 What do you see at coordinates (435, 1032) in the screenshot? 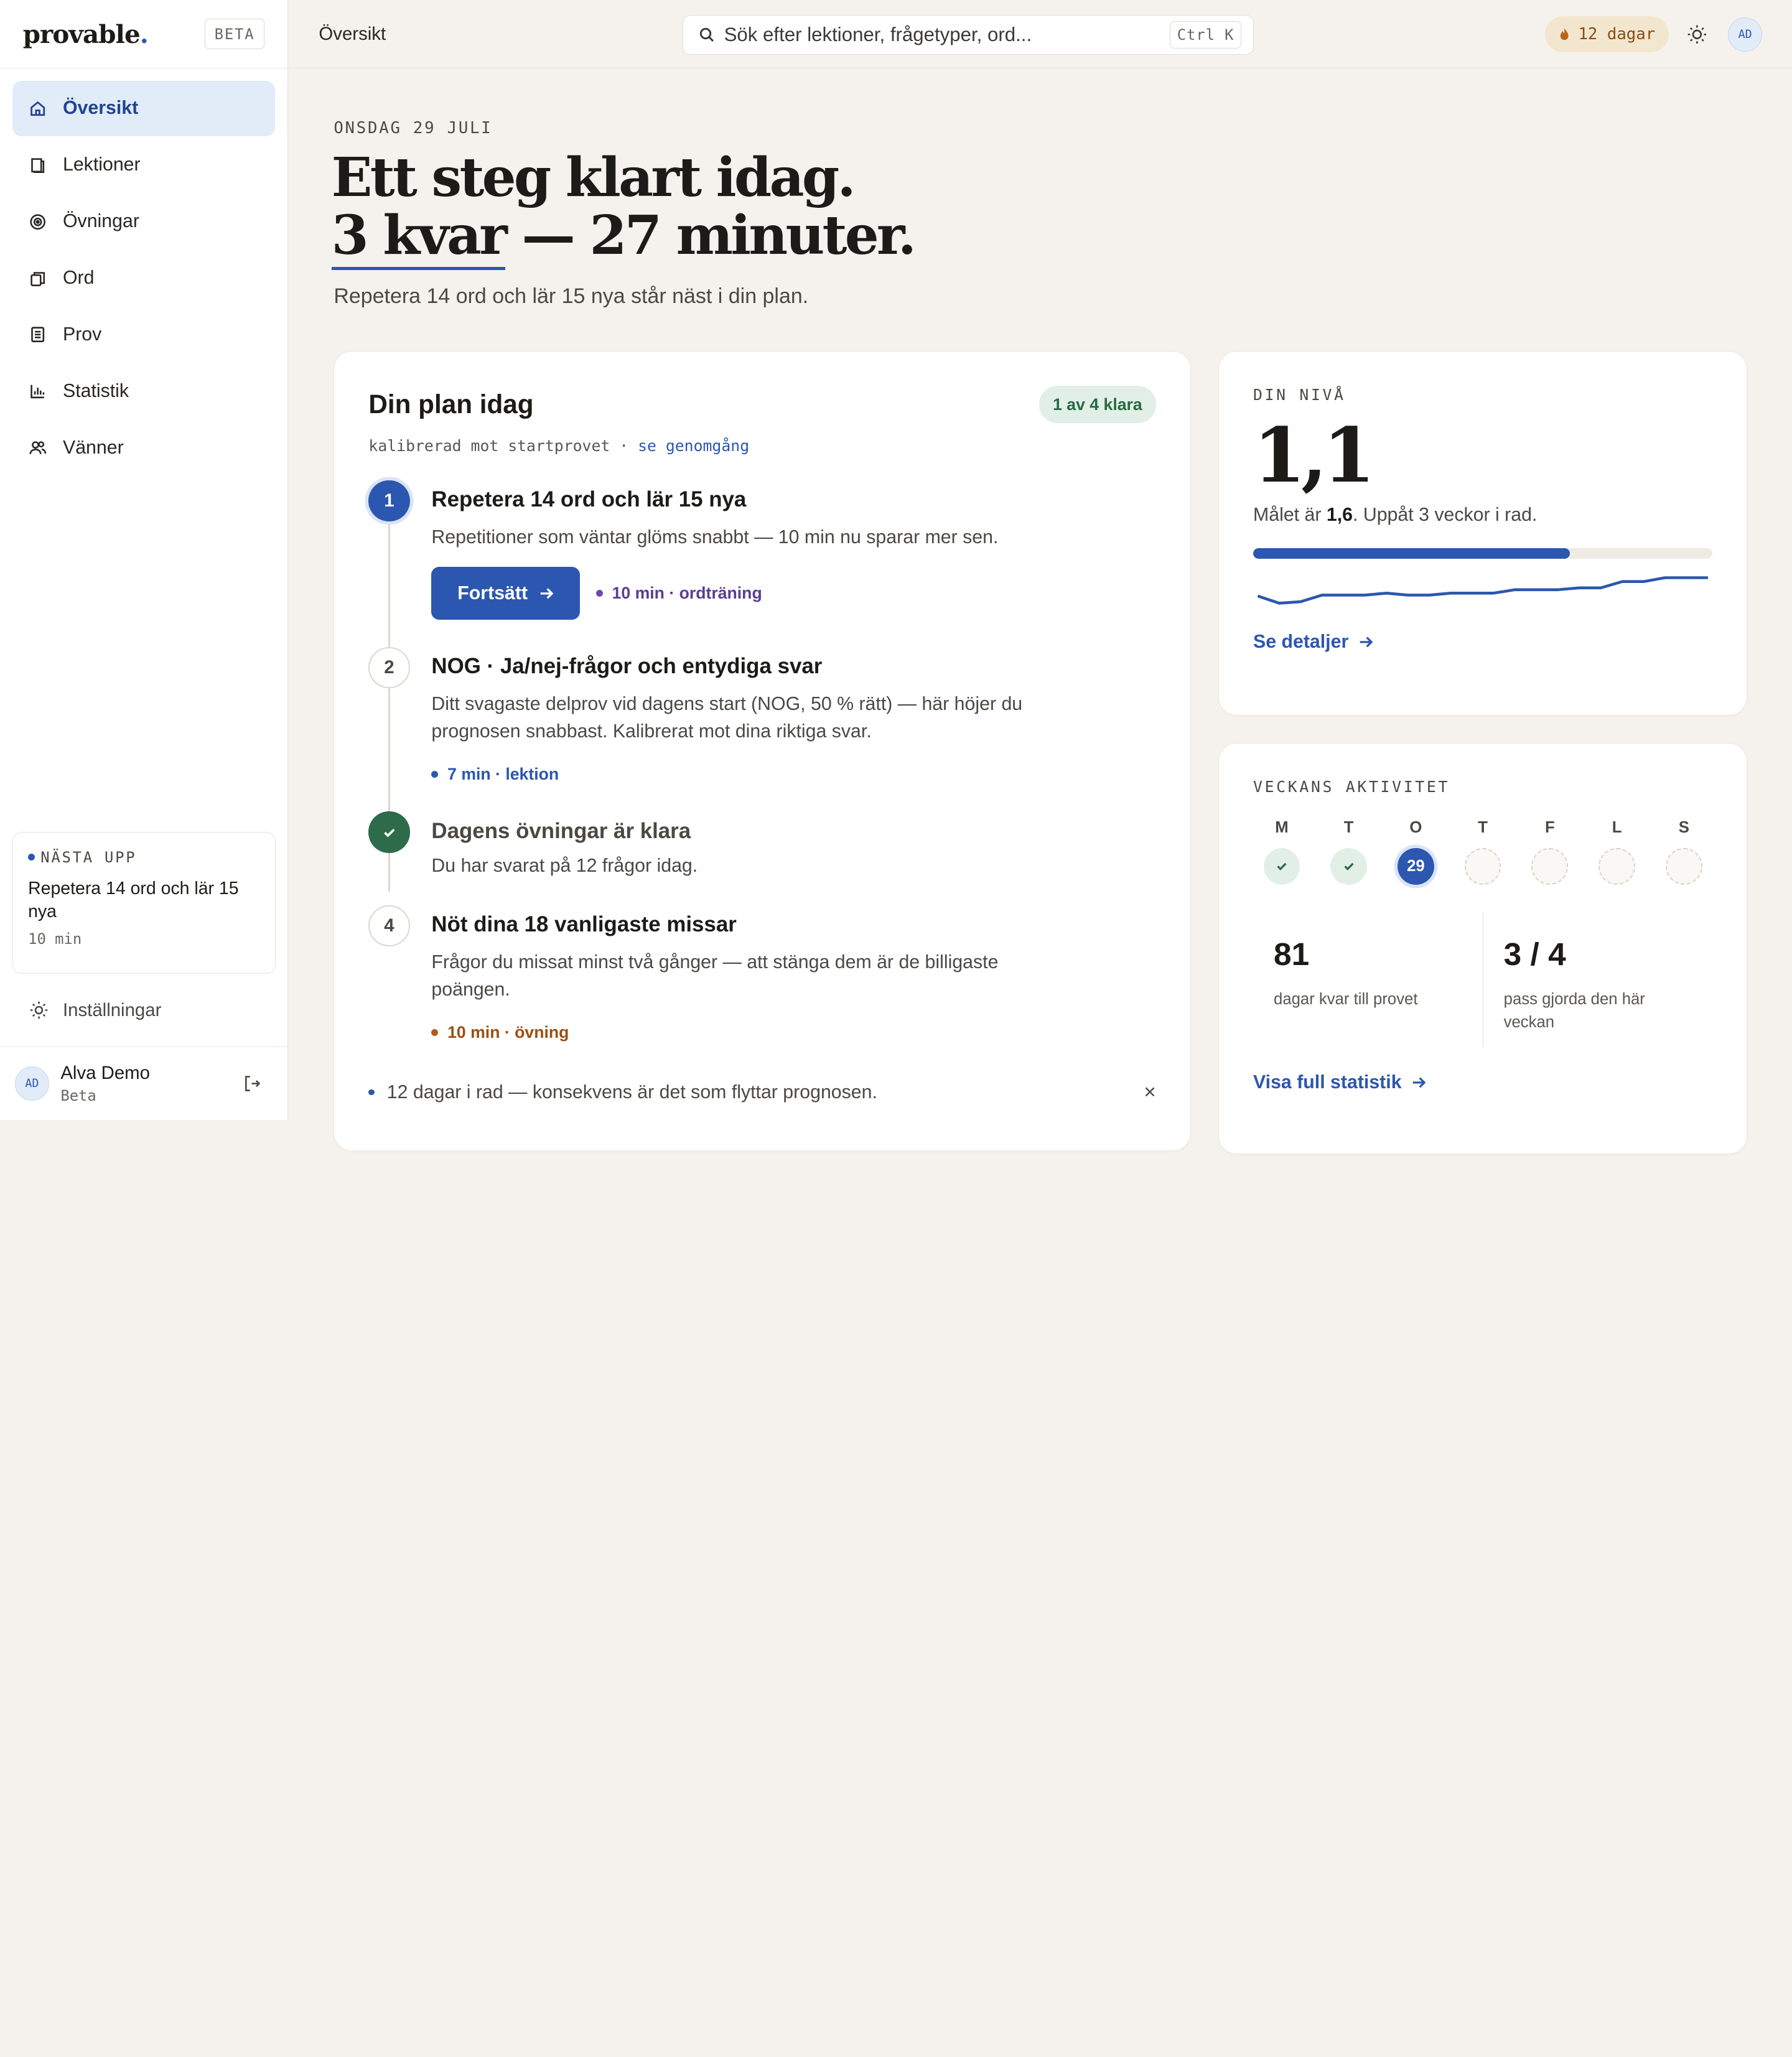
I see `meta-dot` at bounding box center [435, 1032].